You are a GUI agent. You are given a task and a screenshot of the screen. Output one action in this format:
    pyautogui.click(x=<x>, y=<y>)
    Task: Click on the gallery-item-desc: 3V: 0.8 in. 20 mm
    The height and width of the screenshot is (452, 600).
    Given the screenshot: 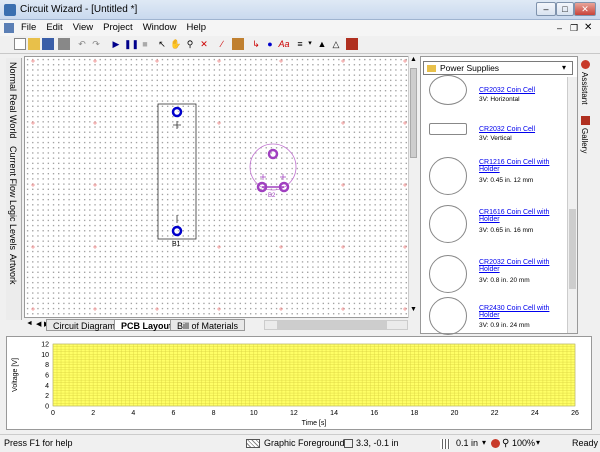 What is the action you would take?
    pyautogui.click(x=504, y=280)
    